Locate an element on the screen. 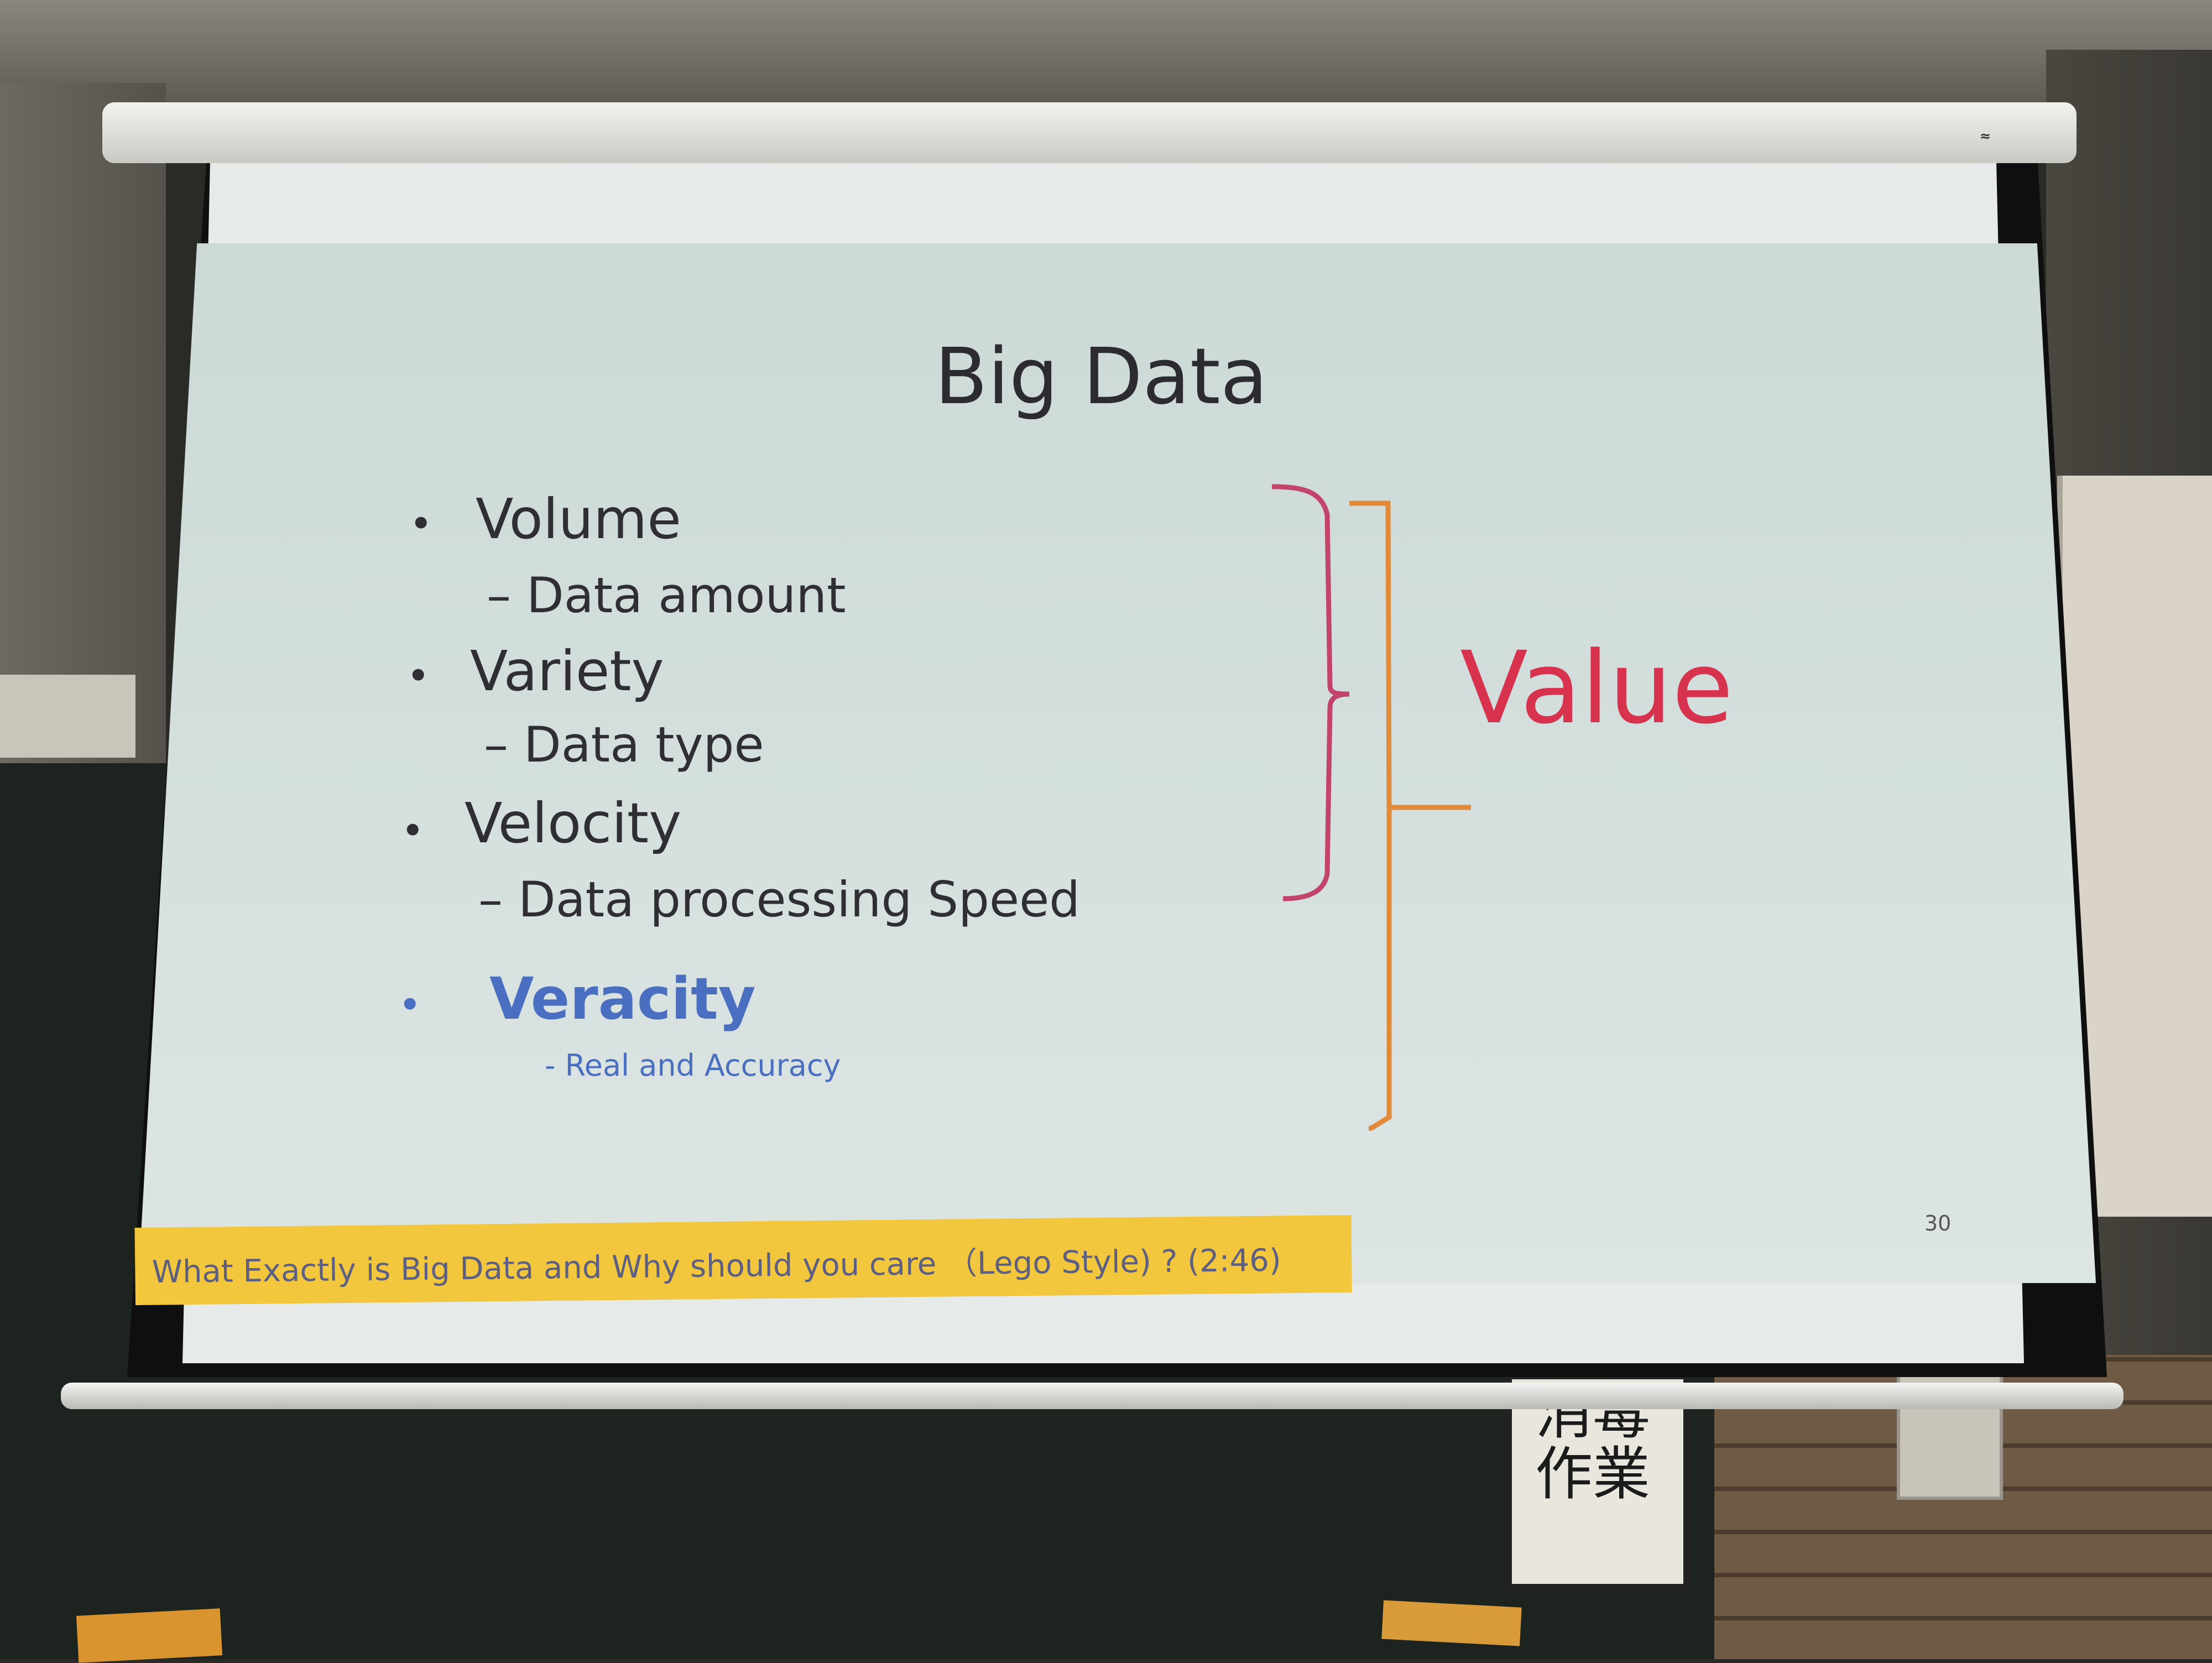 This screenshot has width=2212, height=1663. bullet-velocity: Velocity is located at coordinates (574, 823).